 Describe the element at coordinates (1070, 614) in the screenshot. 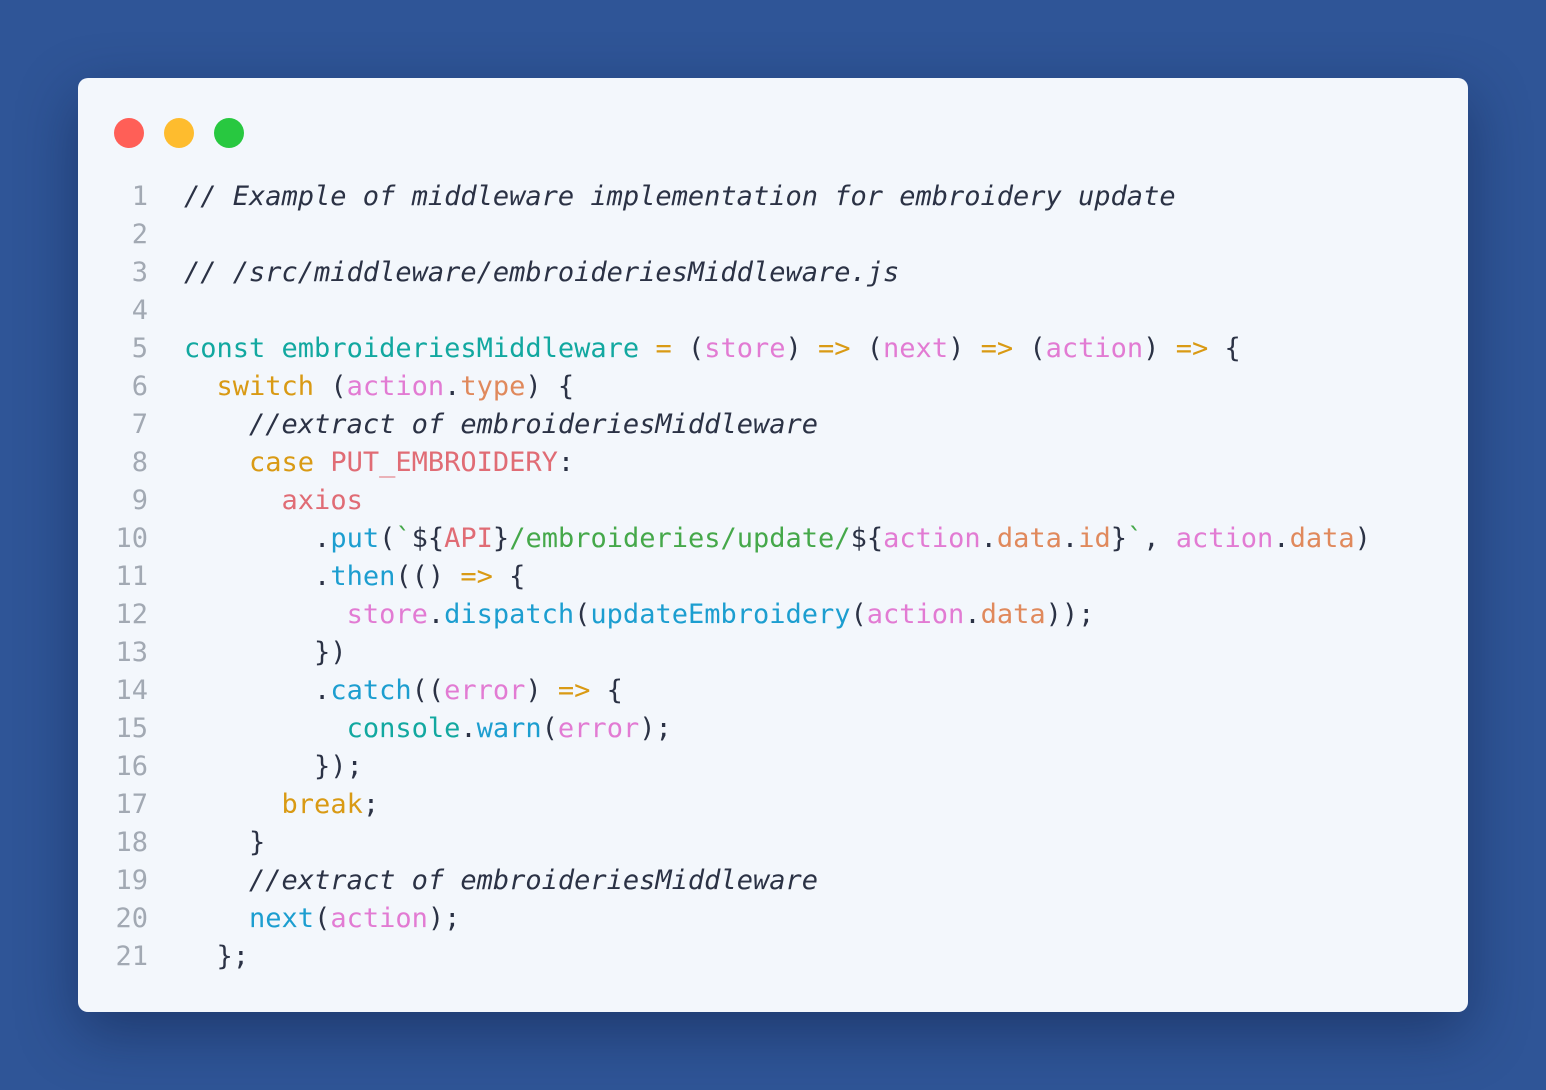

I see `code-token: ));` at that location.